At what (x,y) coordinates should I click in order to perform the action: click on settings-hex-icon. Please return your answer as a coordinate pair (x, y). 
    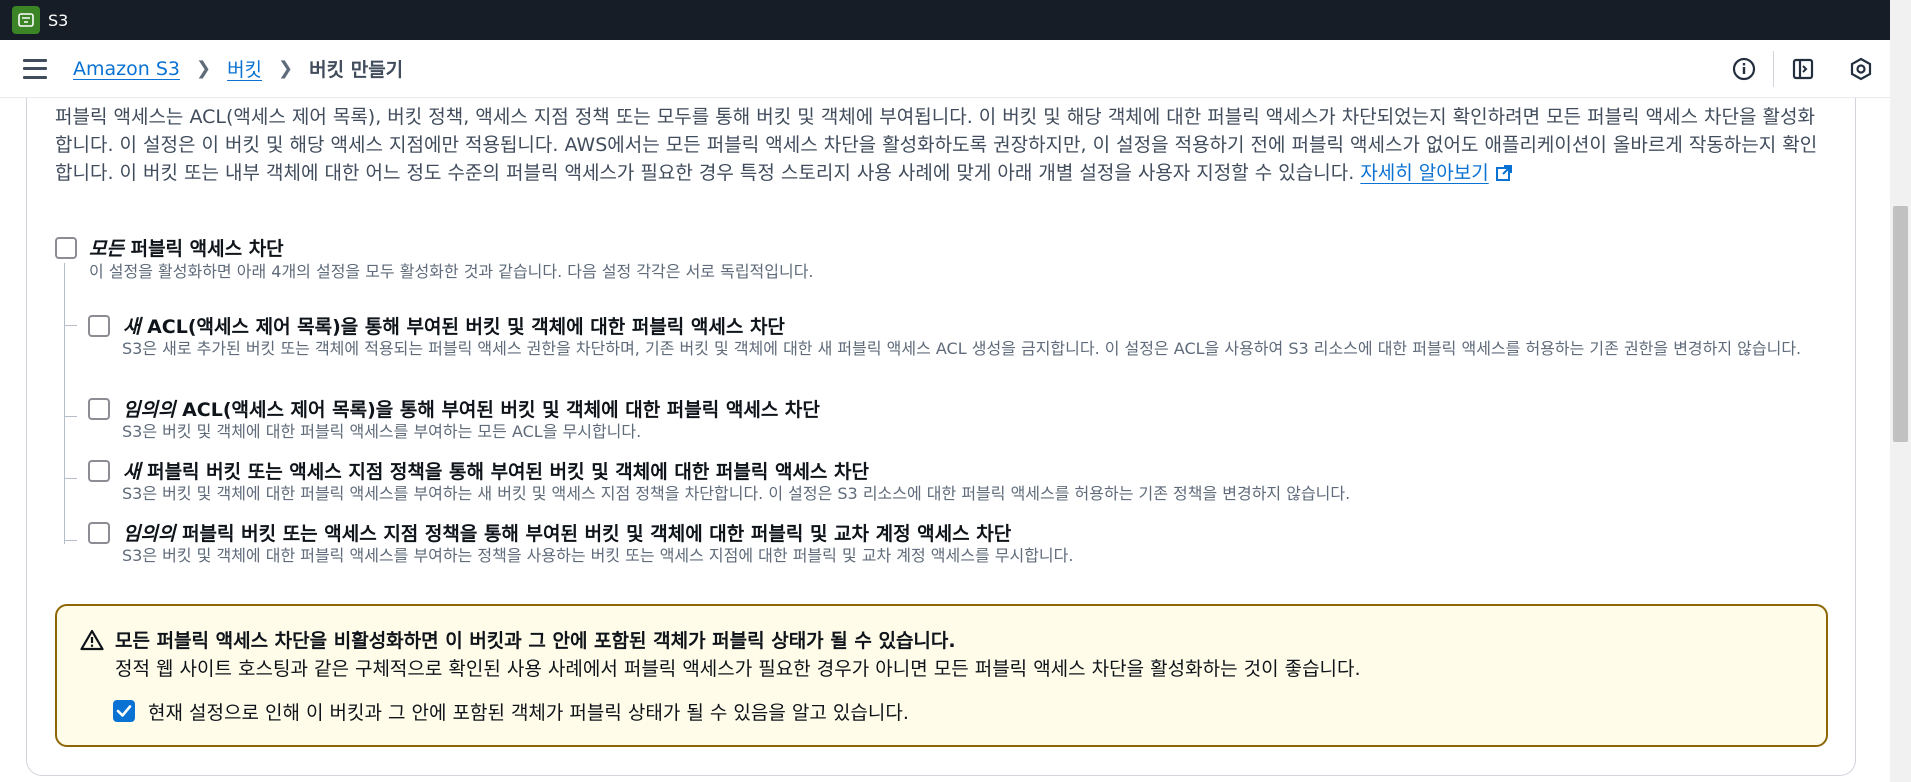
    Looking at the image, I should click on (1861, 69).